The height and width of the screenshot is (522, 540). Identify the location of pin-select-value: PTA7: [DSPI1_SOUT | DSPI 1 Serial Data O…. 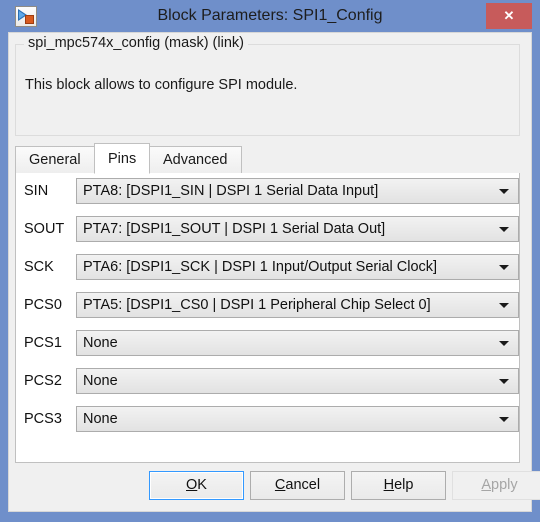
(234, 229).